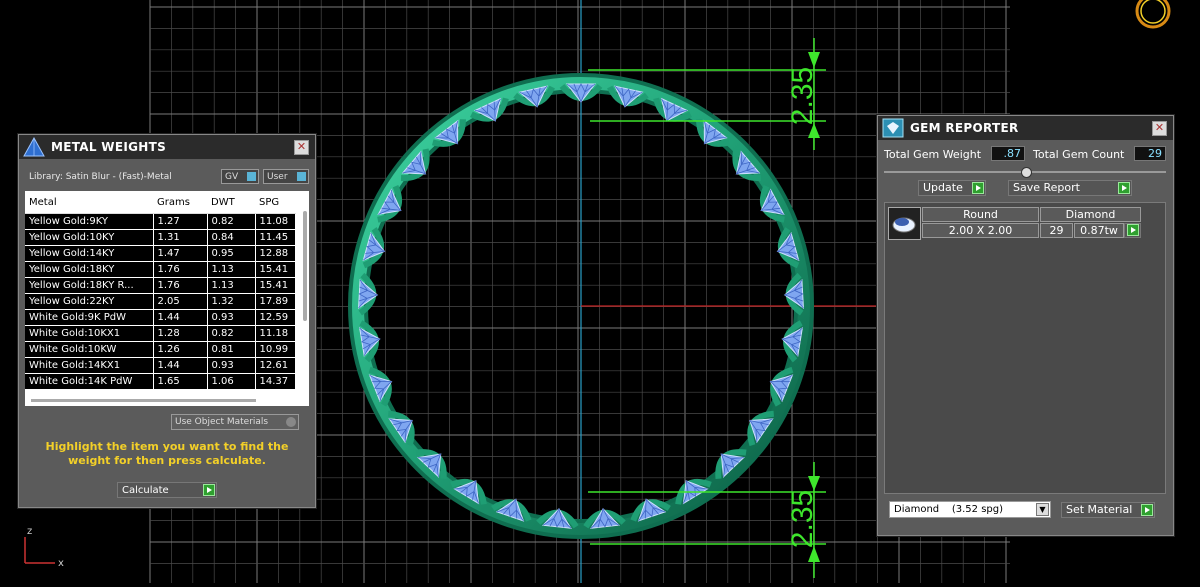 The height and width of the screenshot is (587, 1200). I want to click on table-row: Yellow Gold:10KY 1.31 0.84 11.45, so click(160, 237).